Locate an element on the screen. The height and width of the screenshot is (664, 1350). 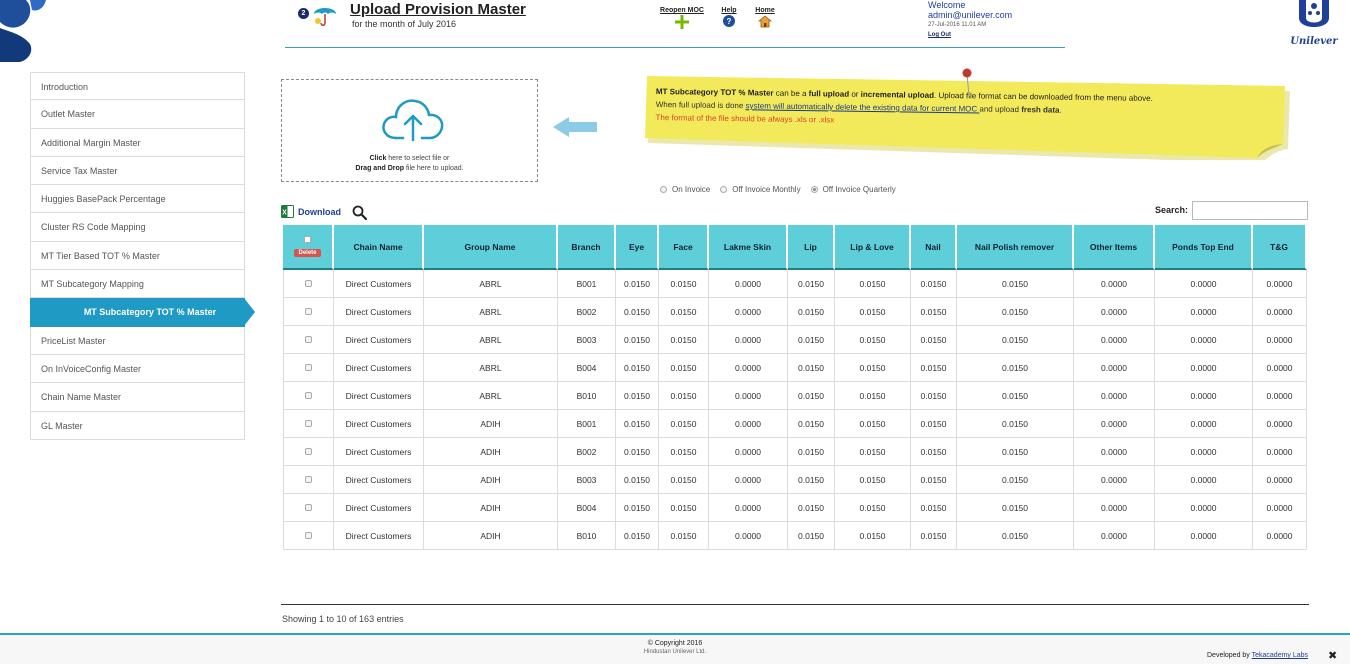
col-header: Group Name is located at coordinates (491, 247).